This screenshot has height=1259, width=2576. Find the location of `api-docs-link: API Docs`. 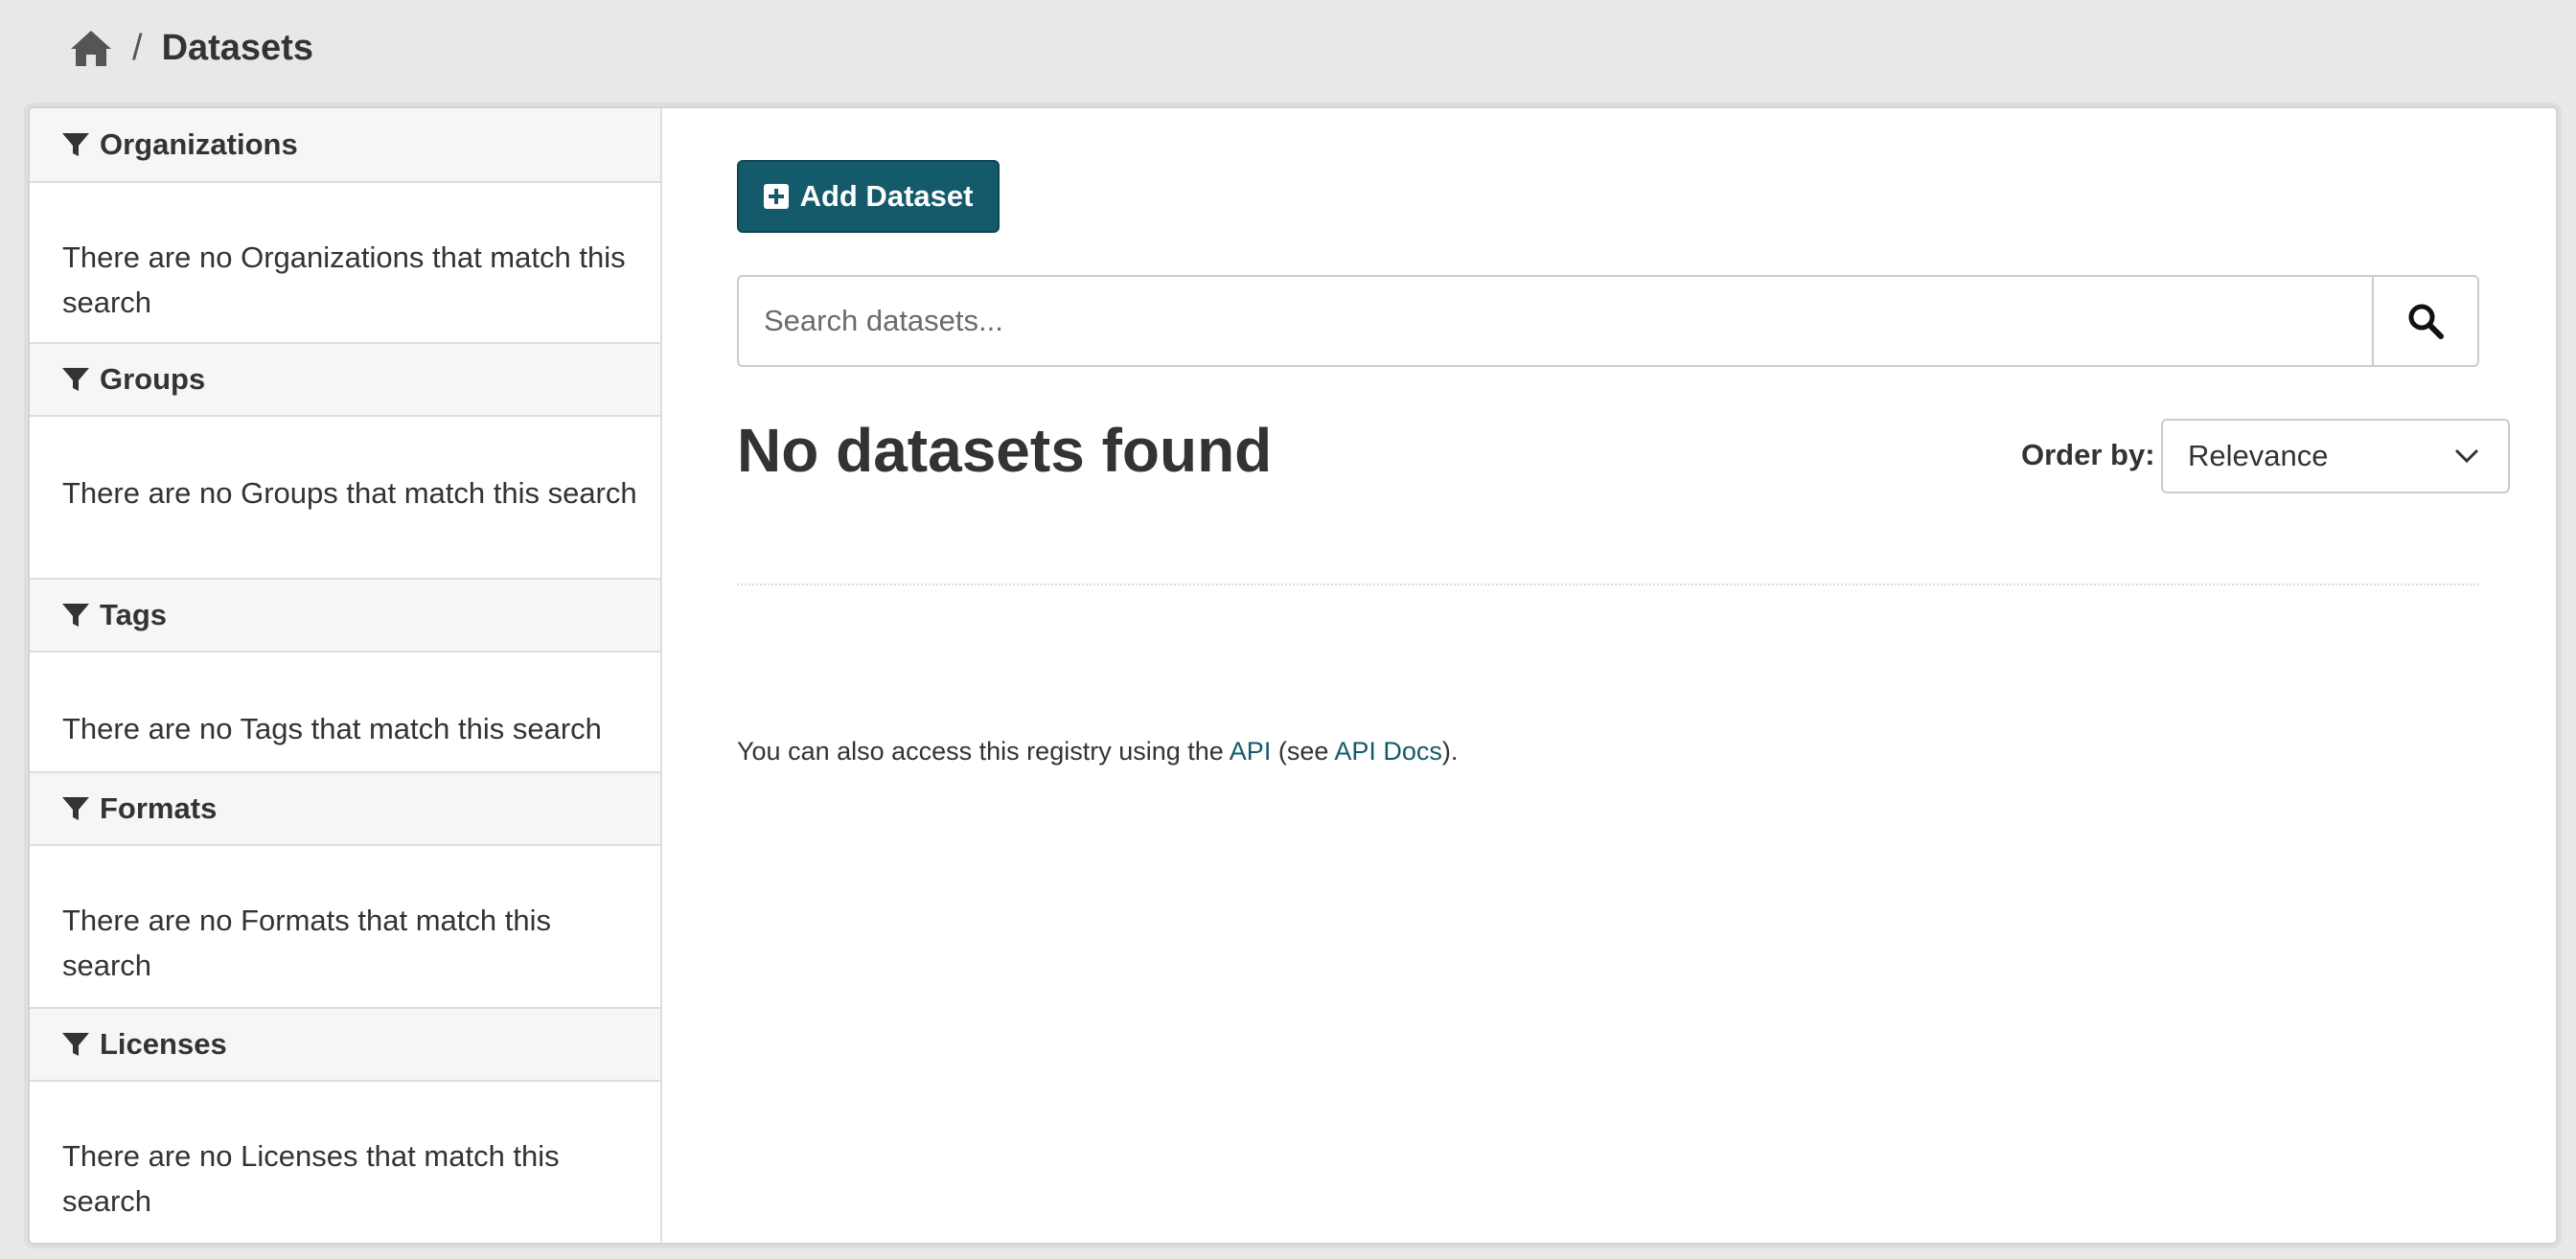

api-docs-link: API Docs is located at coordinates (1388, 751).